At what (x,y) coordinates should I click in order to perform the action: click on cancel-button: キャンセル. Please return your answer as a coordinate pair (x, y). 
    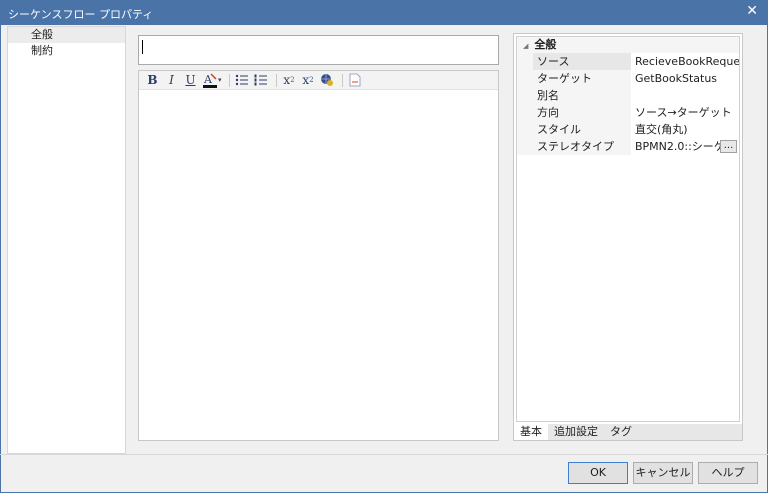
    Looking at the image, I should click on (663, 473).